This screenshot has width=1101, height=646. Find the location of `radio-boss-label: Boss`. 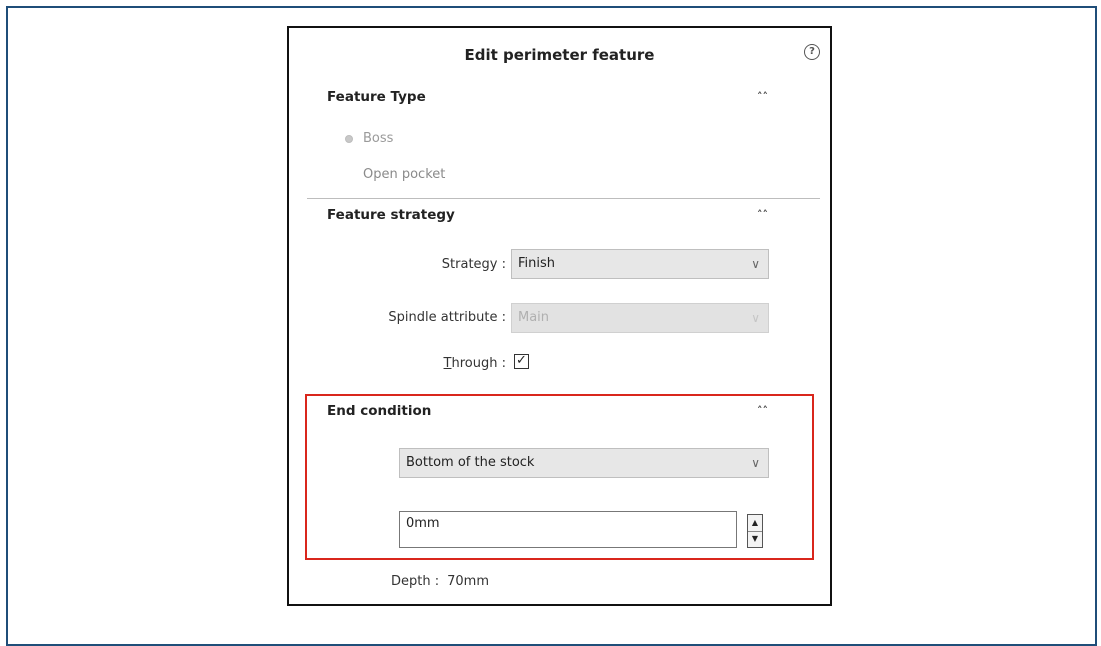

radio-boss-label: Boss is located at coordinates (378, 138).